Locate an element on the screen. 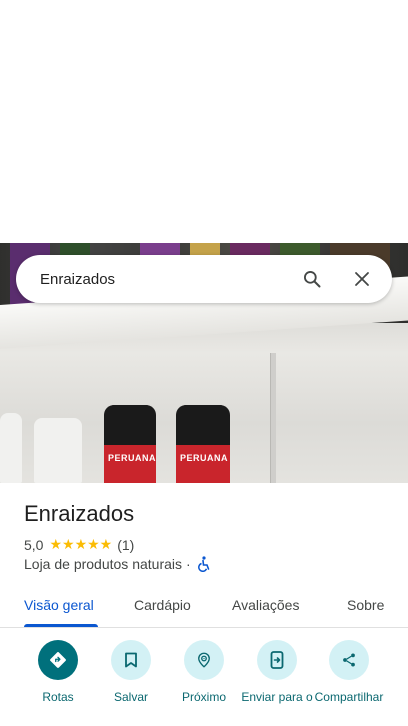 This screenshot has height=726, width=408. directions-icon is located at coordinates (58, 660).